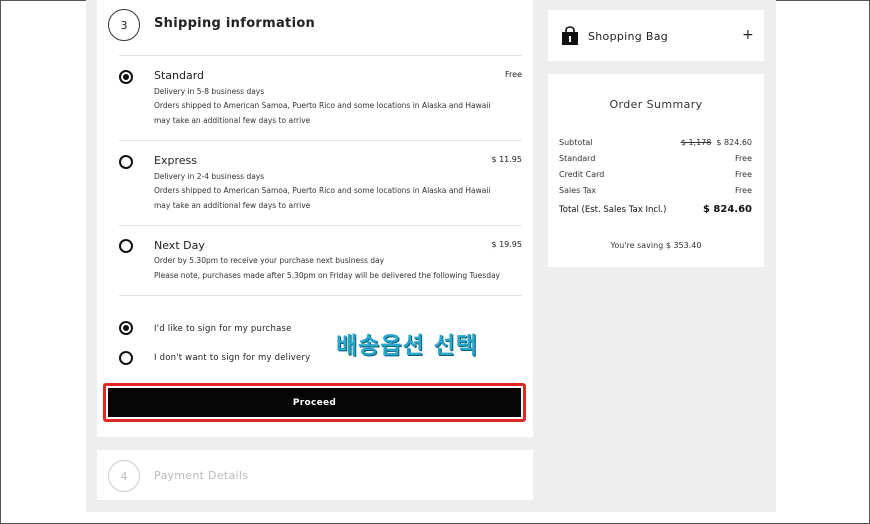  Describe the element at coordinates (727, 209) in the screenshot. I see `total-value: $ 824.60` at that location.